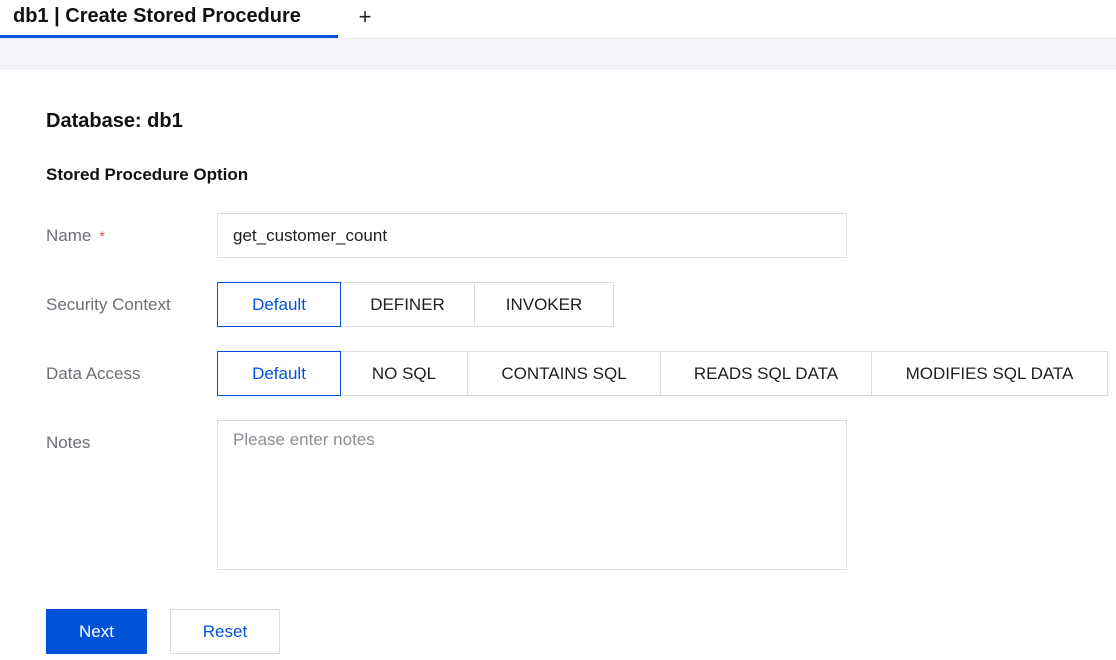 The width and height of the screenshot is (1116, 660). I want to click on required-star: *, so click(102, 236).